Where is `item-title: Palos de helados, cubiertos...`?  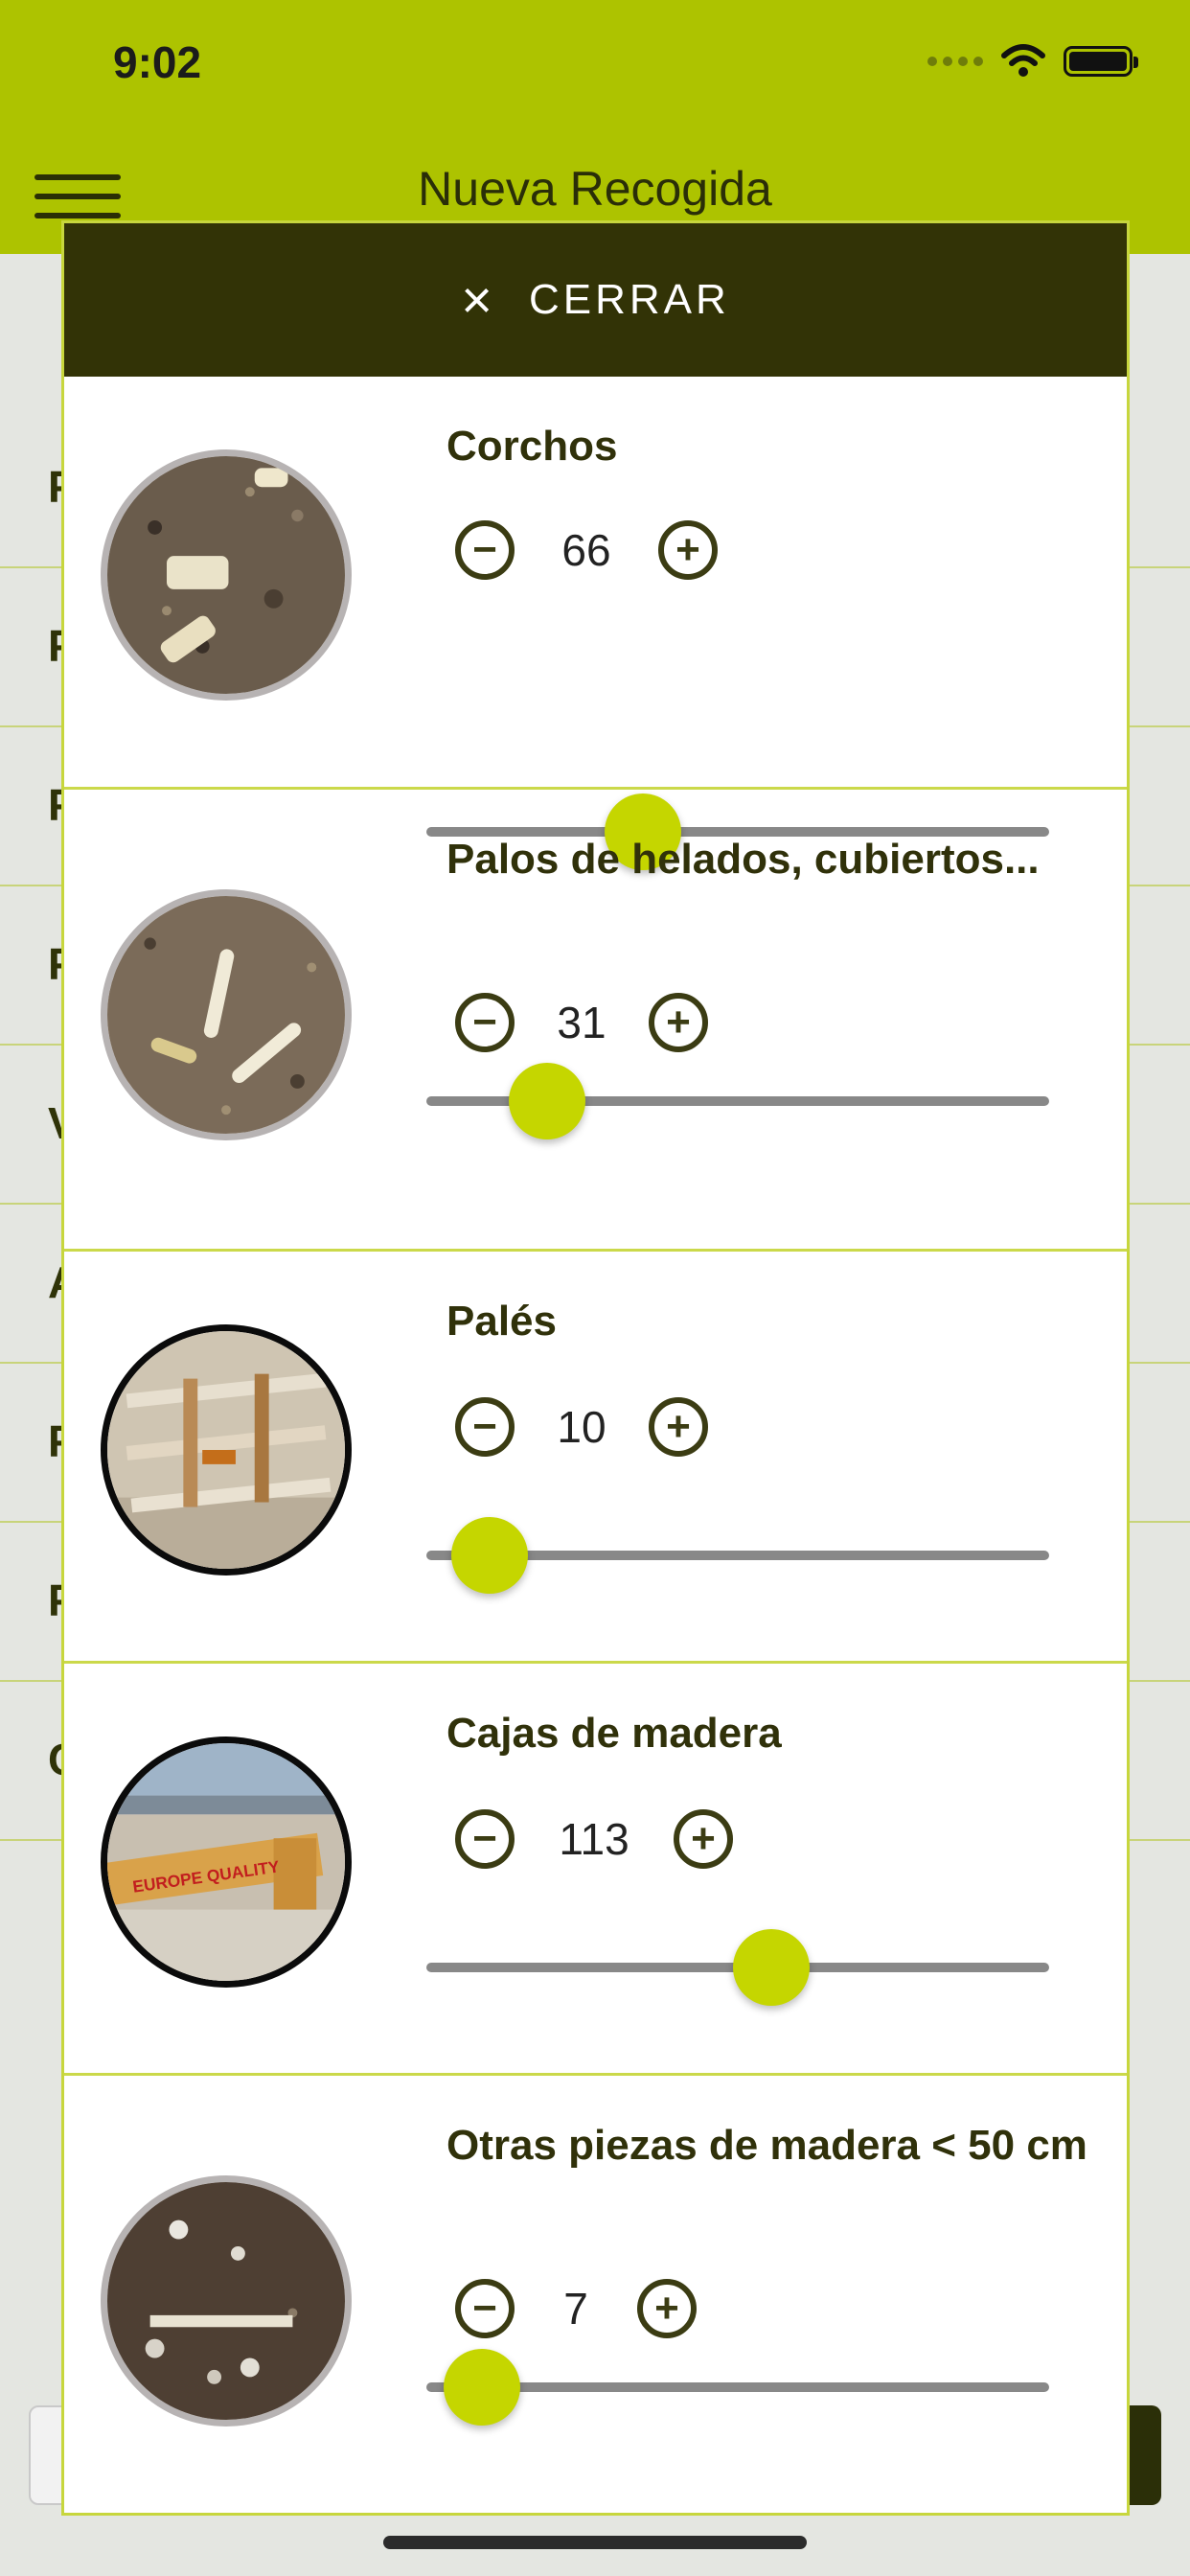 item-title: Palos de helados, cubiertos... is located at coordinates (743, 859).